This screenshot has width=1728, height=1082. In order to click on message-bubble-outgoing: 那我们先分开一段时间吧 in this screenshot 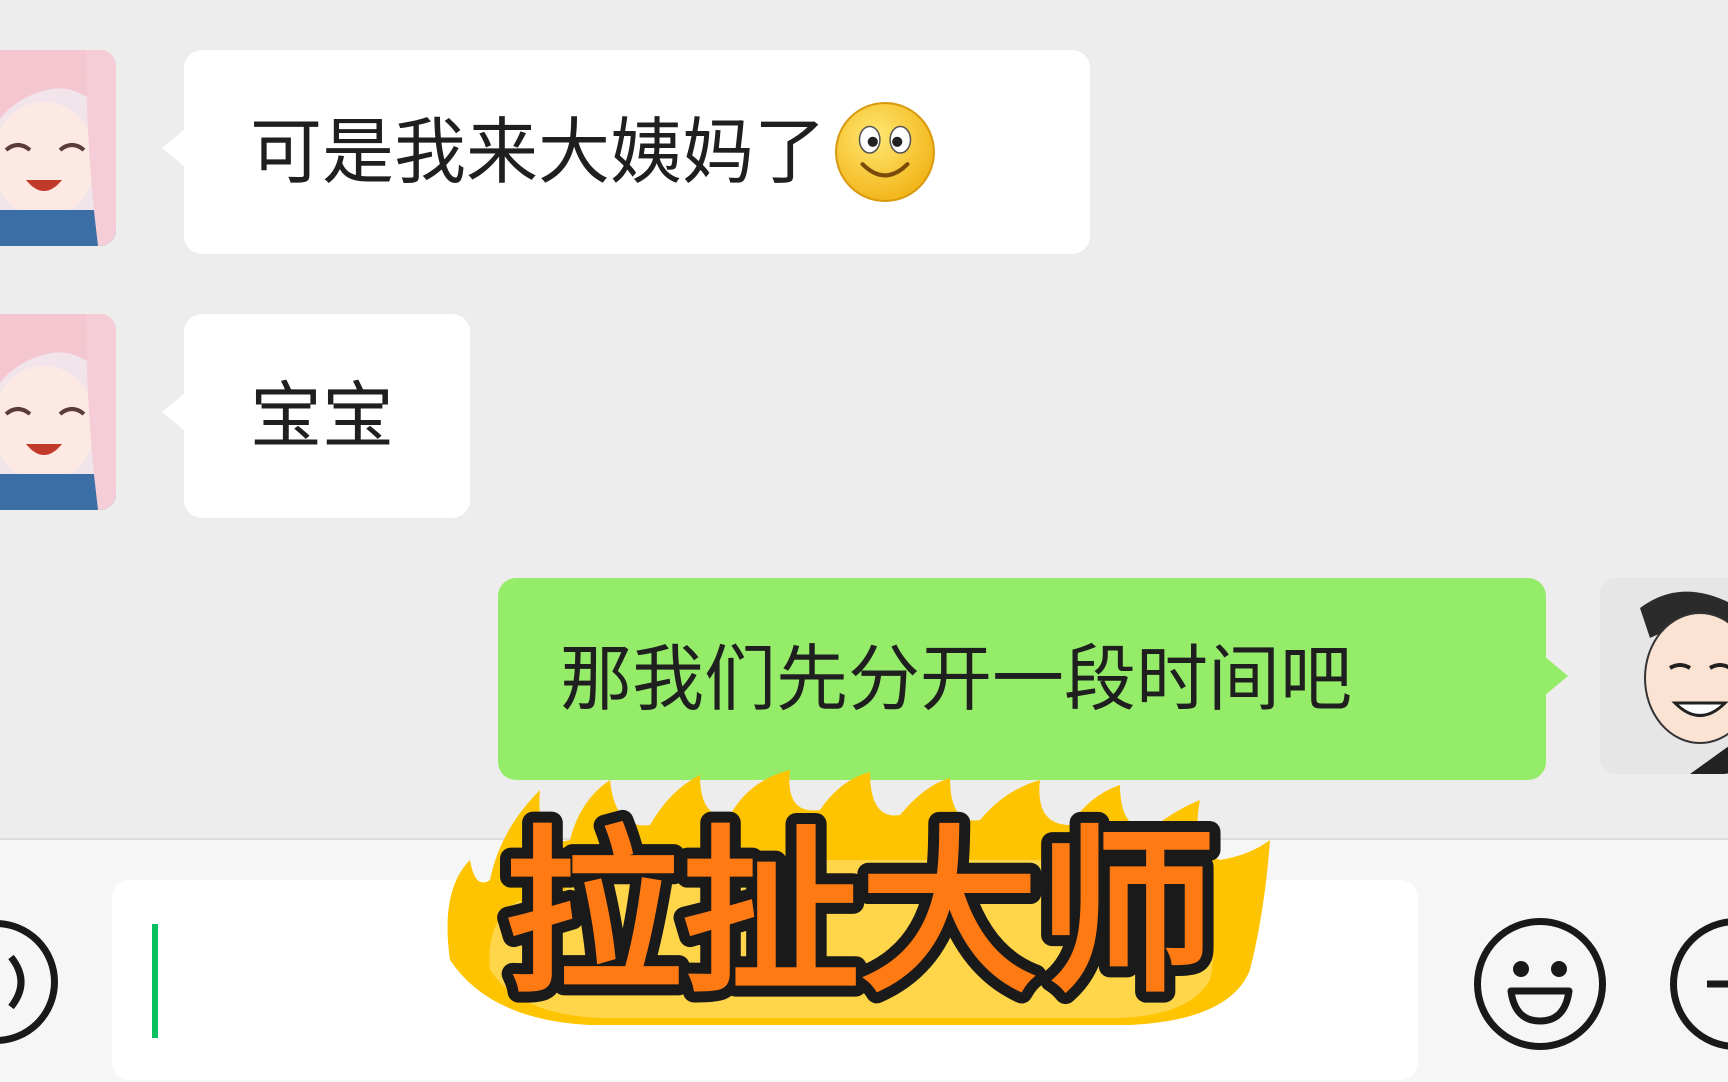, I will do `click(1033, 679)`.